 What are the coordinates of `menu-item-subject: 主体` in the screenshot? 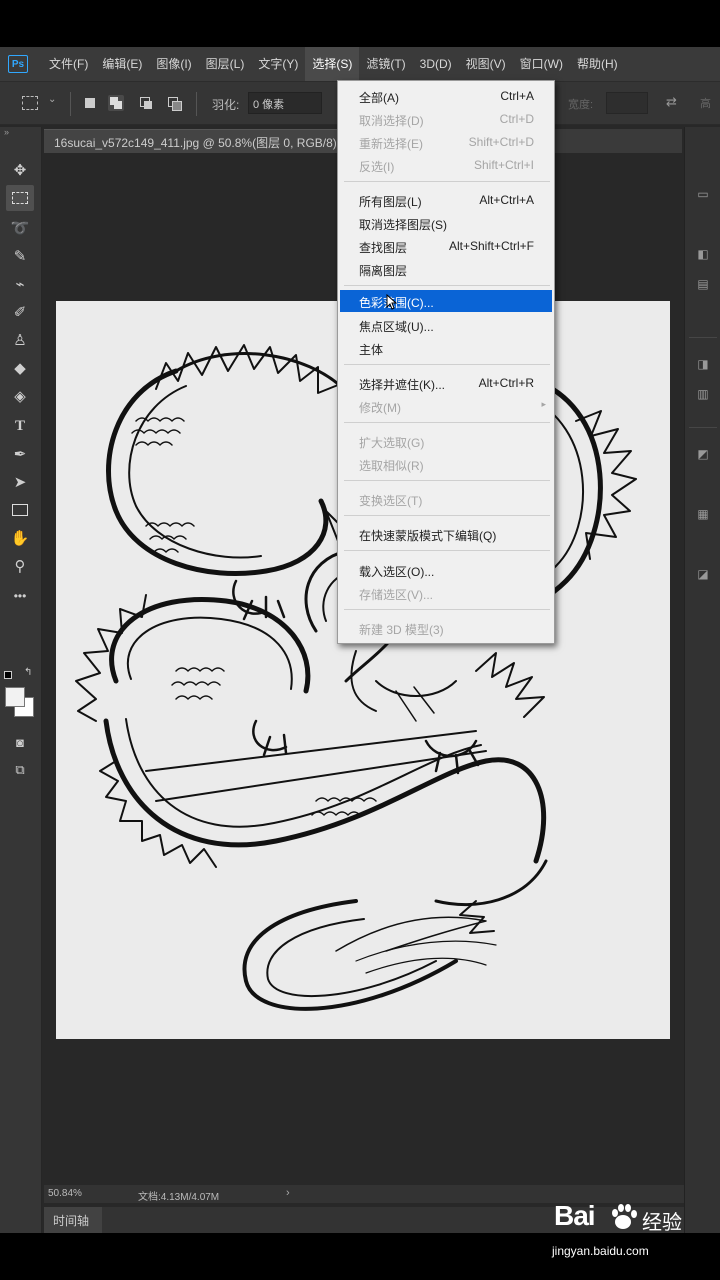 It's located at (446, 348).